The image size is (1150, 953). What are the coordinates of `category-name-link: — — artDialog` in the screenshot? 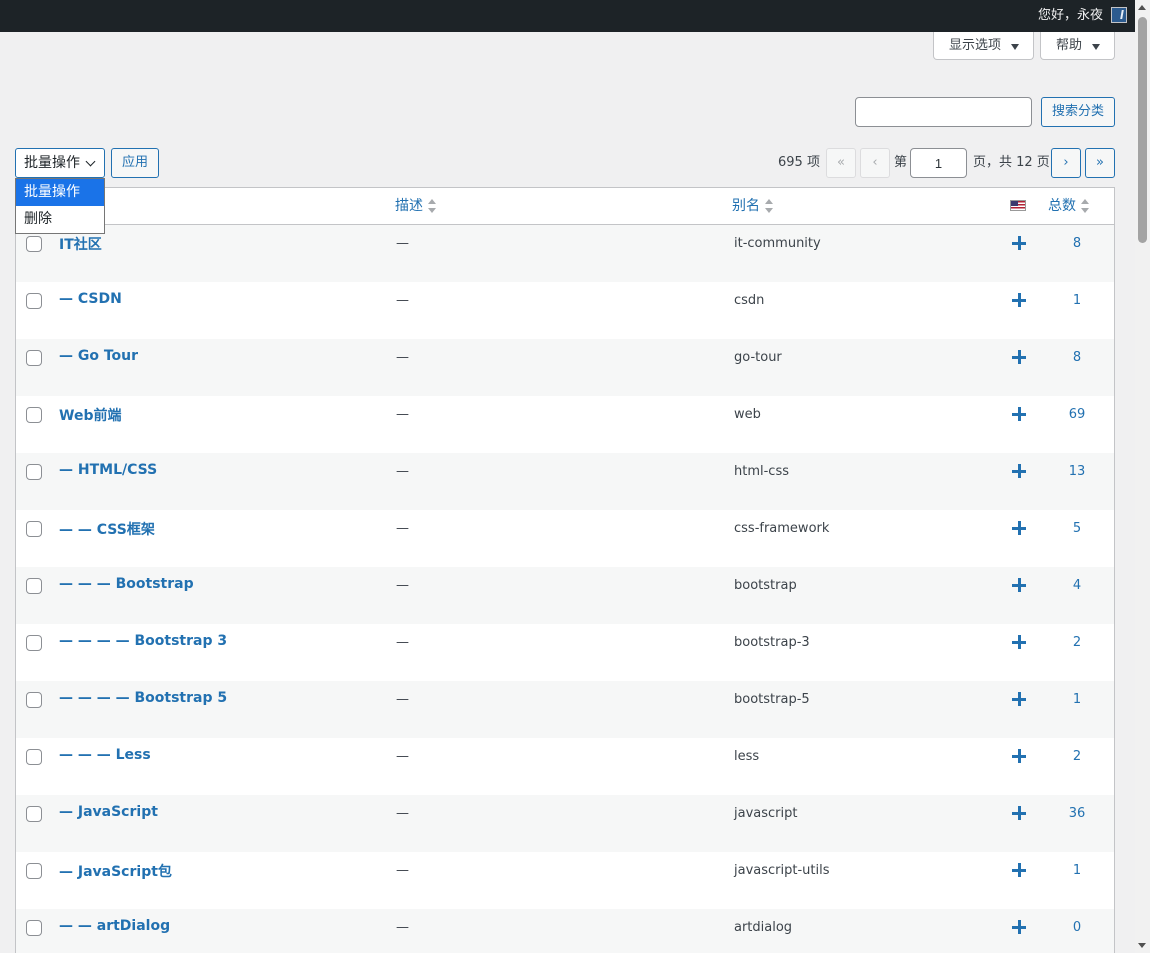 It's located at (114, 926).